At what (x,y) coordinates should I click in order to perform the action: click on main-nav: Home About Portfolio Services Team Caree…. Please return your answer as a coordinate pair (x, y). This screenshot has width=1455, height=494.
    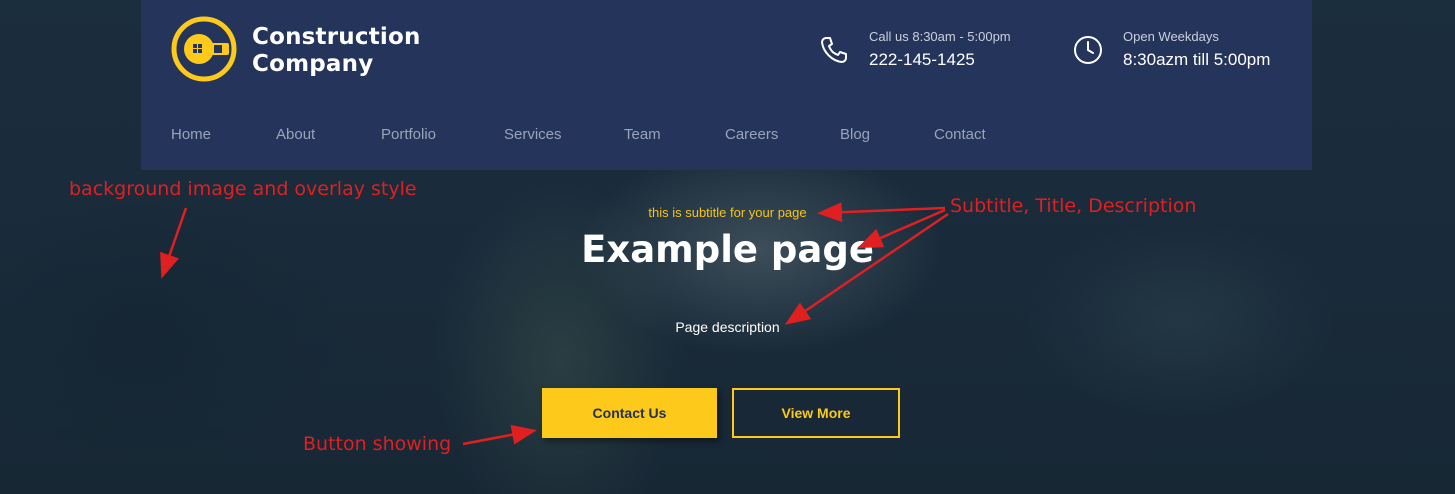
    Looking at the image, I should click on (592, 134).